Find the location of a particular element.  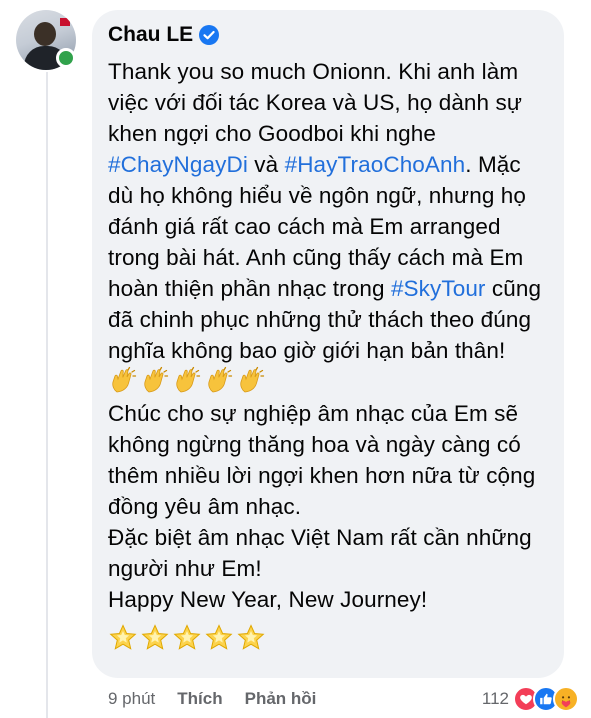

verified-badge-icon is located at coordinates (209, 35).